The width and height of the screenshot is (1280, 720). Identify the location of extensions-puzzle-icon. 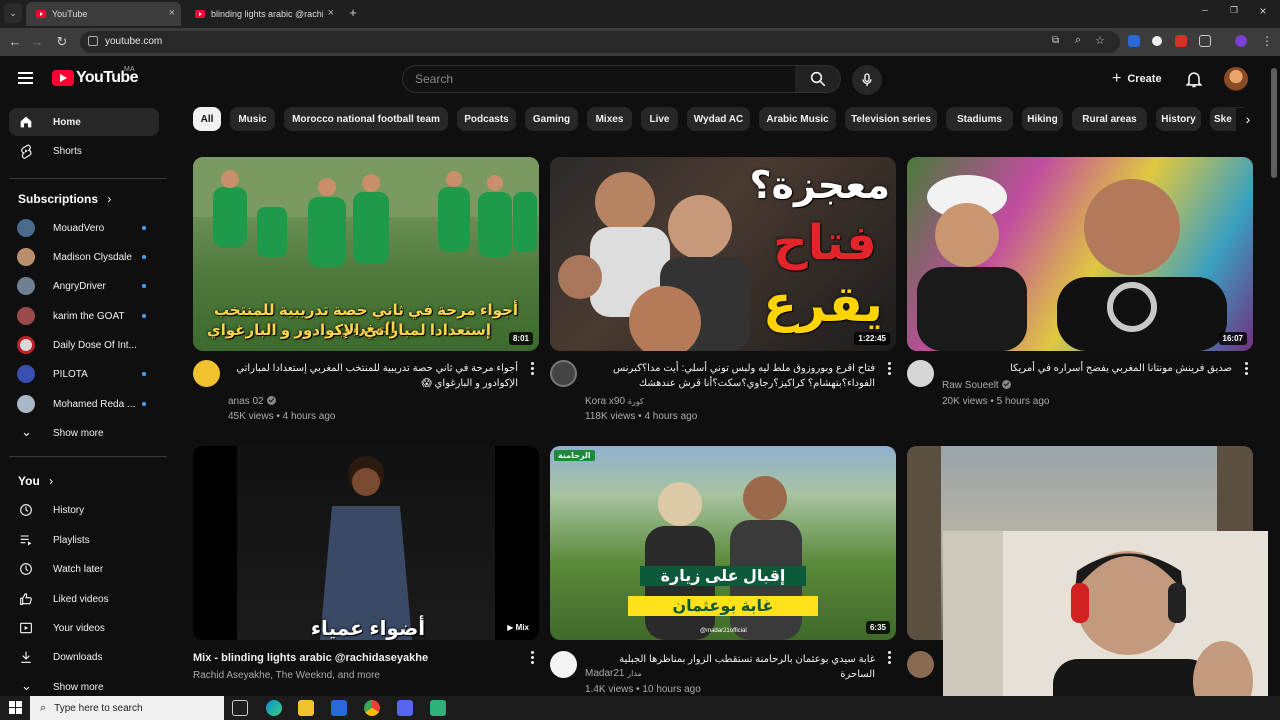
(1205, 41).